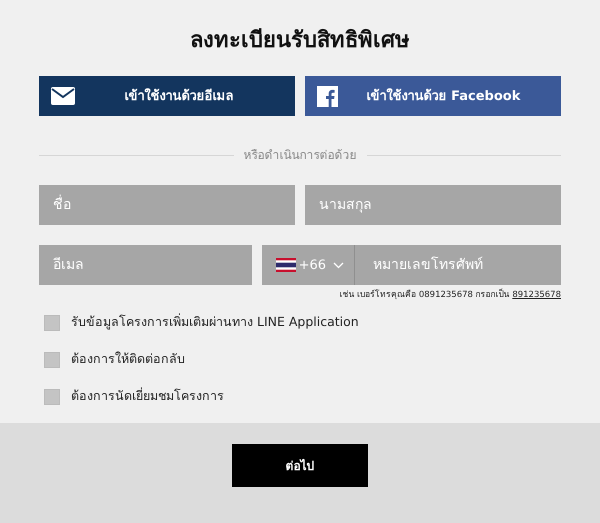 This screenshot has width=600, height=523. I want to click on next-button: ต่อไป, so click(300, 465).